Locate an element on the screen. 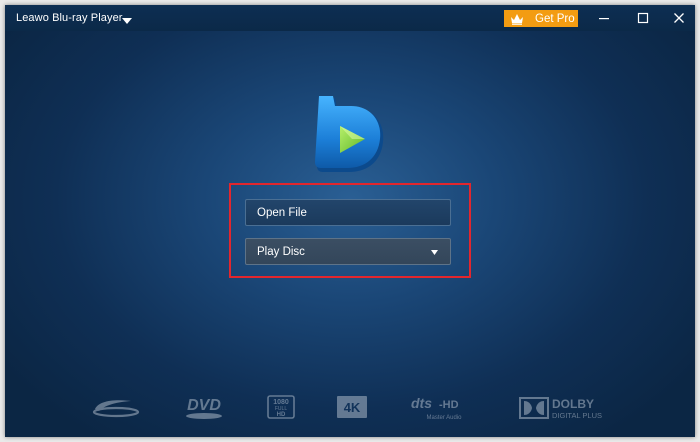  full-hd-logo: 1080 FULL HD is located at coordinates (281, 409).